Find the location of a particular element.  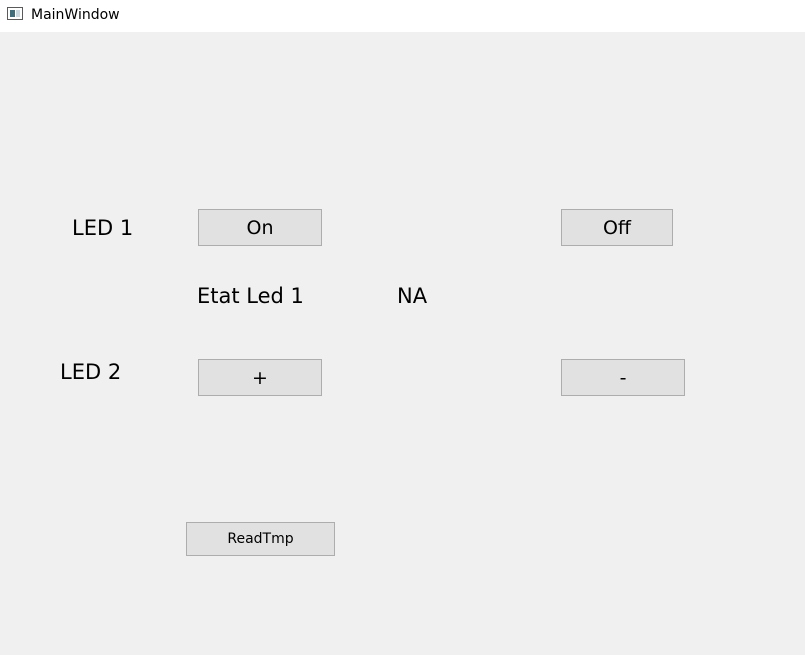

window-title: MainWindow is located at coordinates (75, 15).